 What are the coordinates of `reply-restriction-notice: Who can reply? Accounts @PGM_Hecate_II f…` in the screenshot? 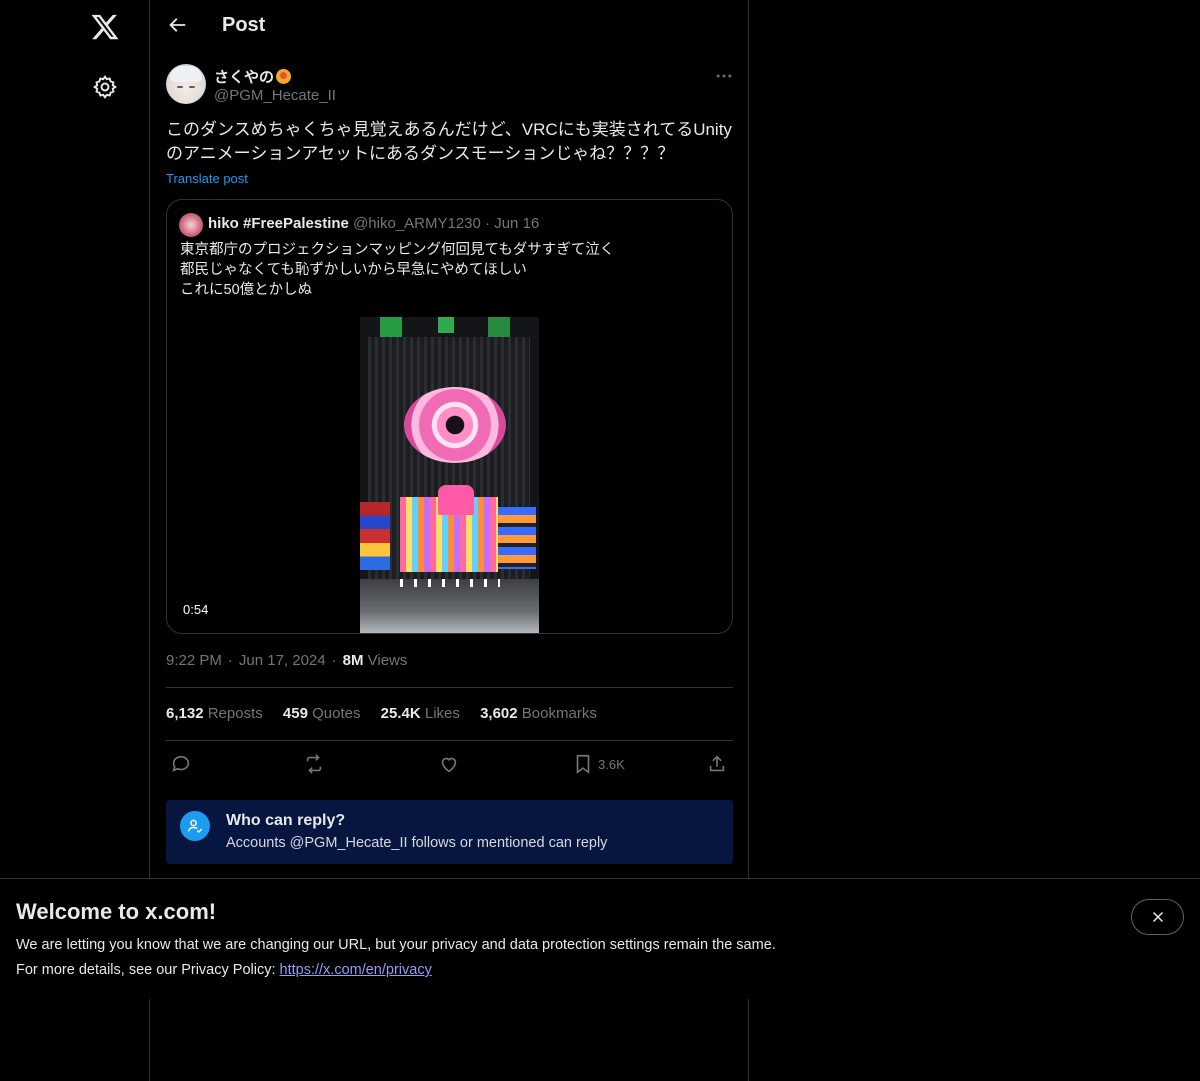 It's located at (449, 832).